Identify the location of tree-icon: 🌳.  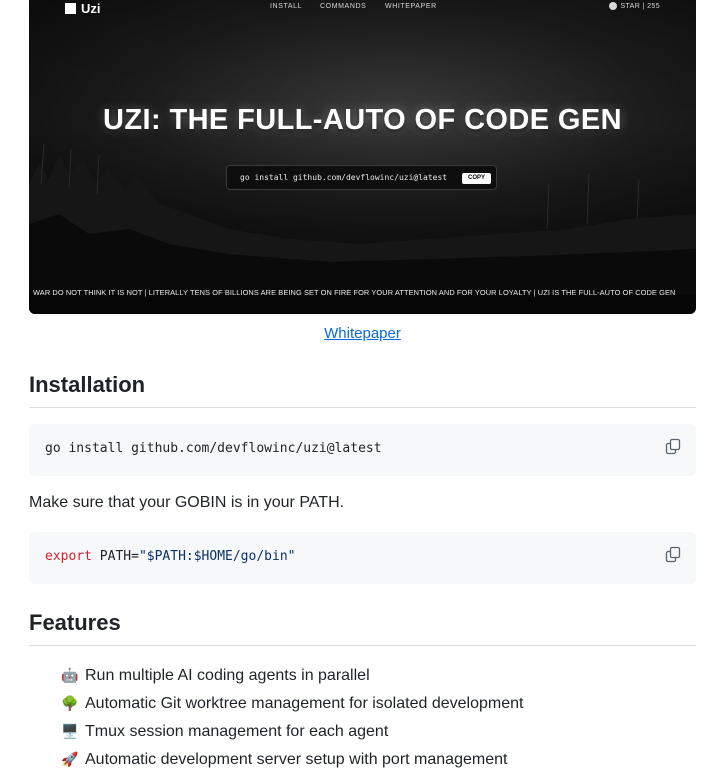
(70, 704).